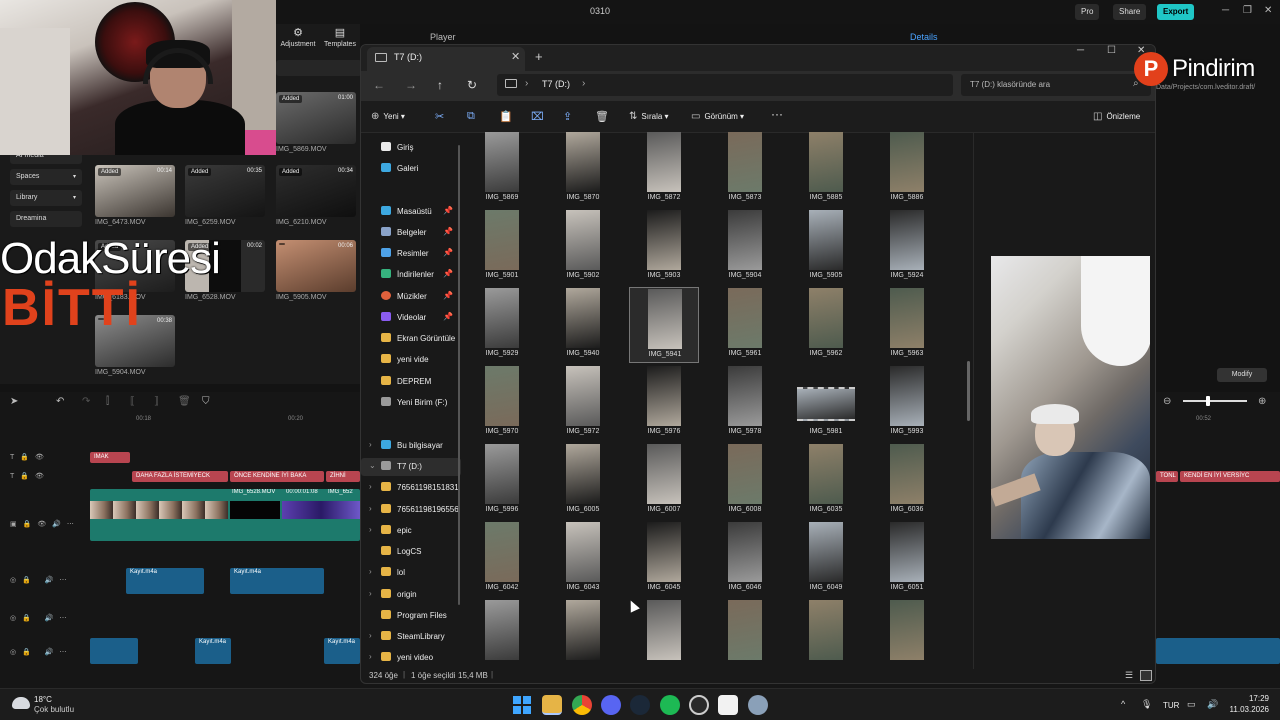 Image resolution: width=1280 pixels, height=720 pixels. I want to click on file-item: IMG_5962, so click(826, 325).